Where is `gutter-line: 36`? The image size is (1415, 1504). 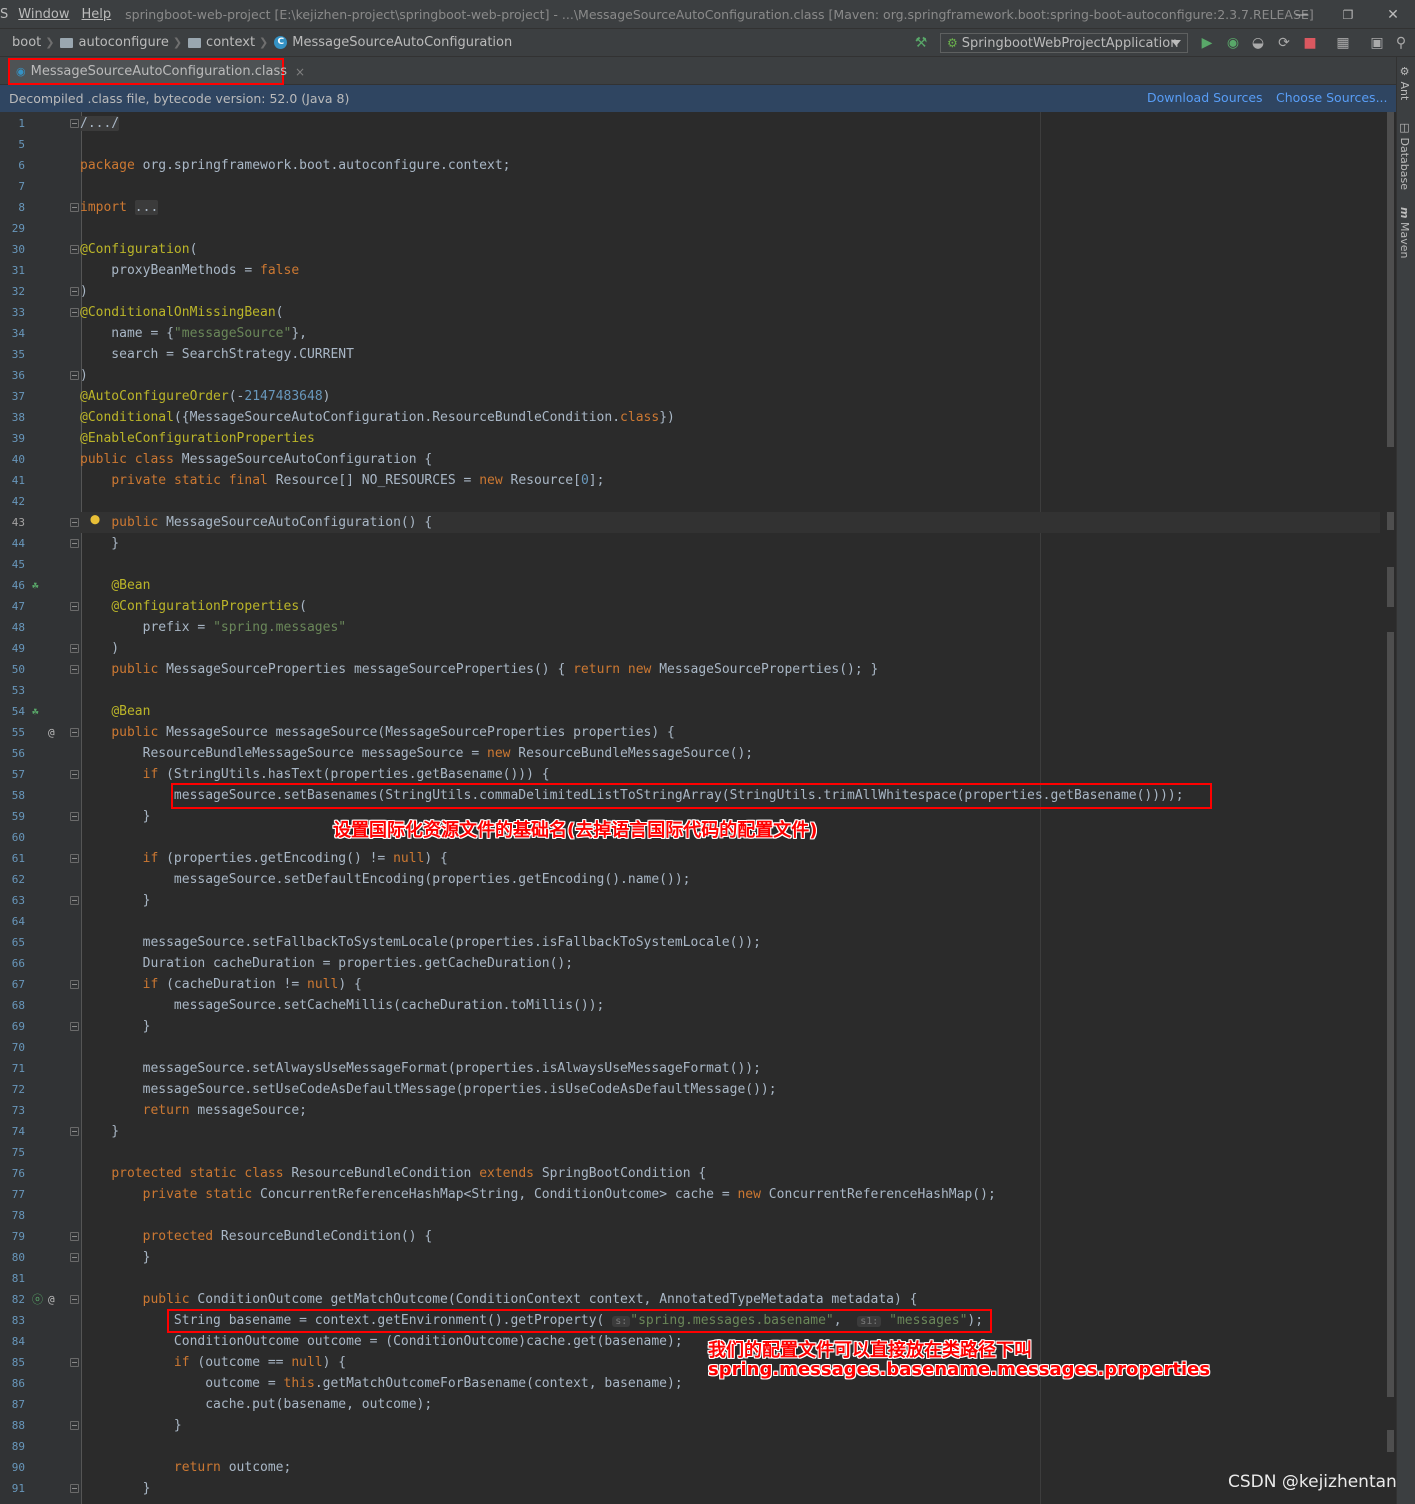
gutter-line: 36 is located at coordinates (41, 375).